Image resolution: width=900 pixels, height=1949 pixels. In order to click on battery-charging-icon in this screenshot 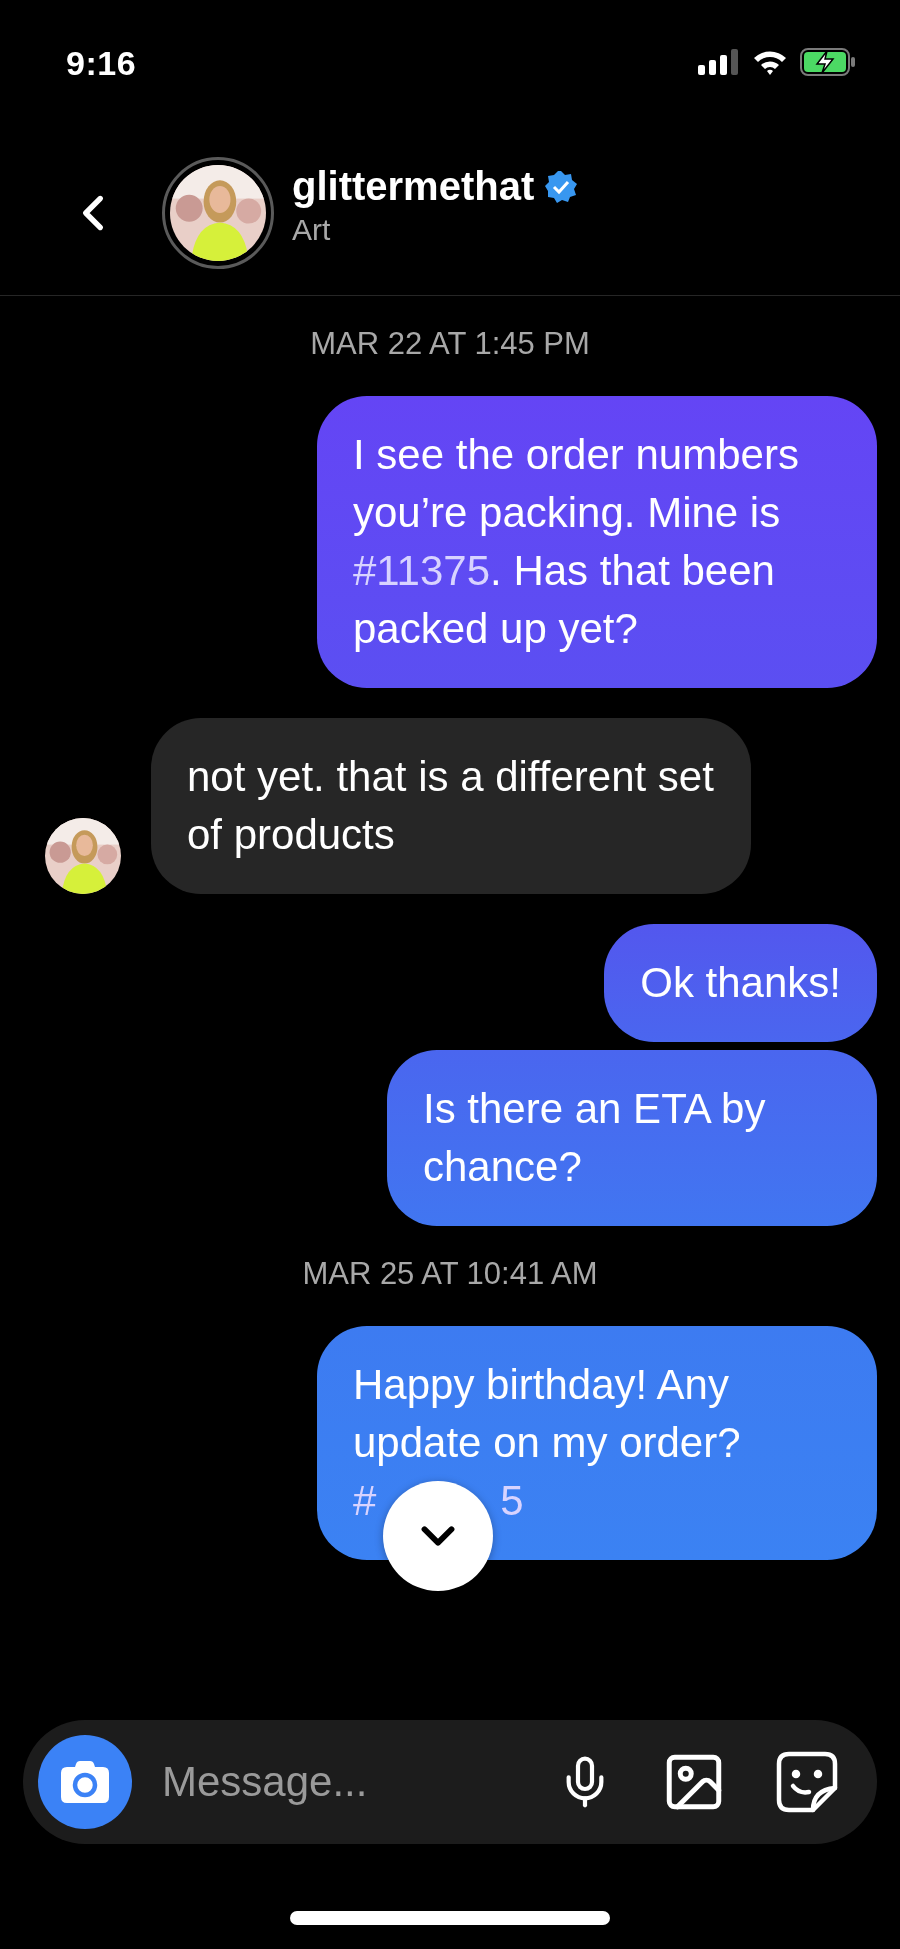, I will do `click(828, 62)`.